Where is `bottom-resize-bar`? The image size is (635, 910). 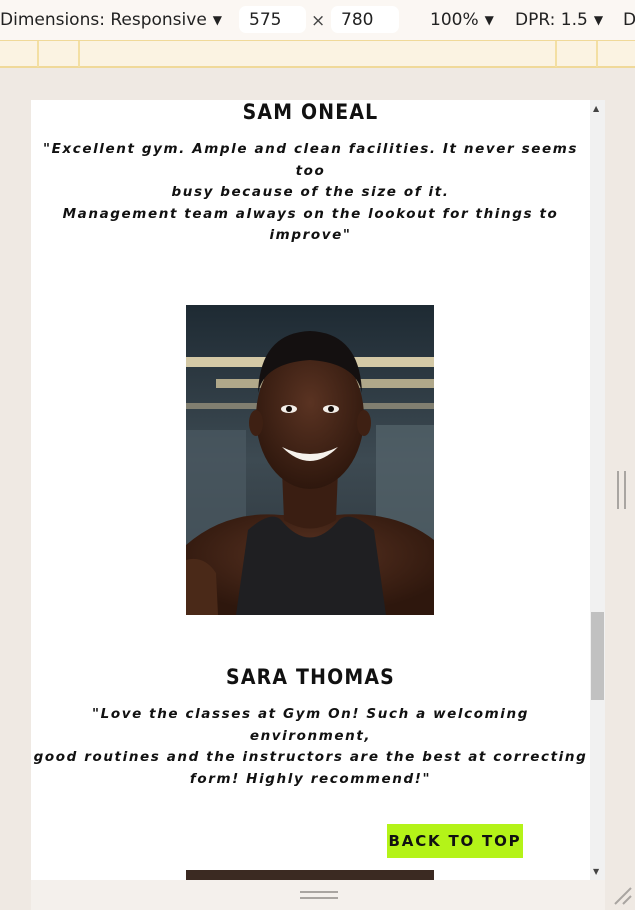
bottom-resize-bar is located at coordinates (318, 895).